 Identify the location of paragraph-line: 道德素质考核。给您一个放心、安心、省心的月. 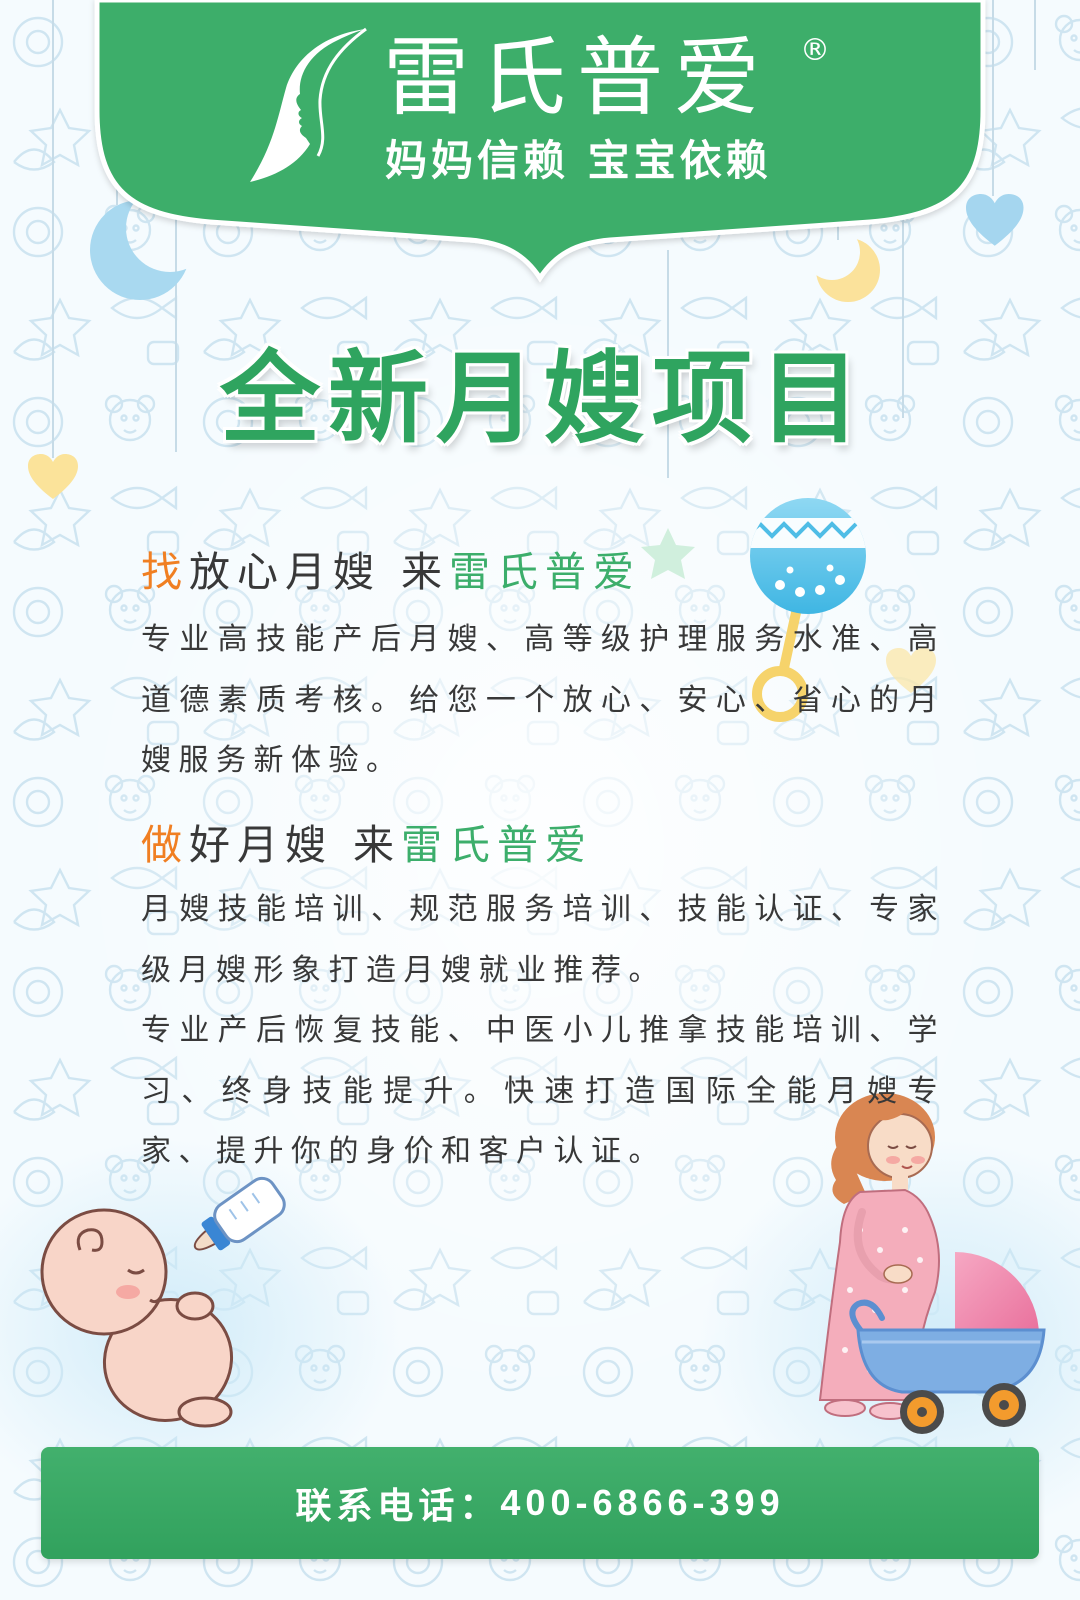
(543, 700).